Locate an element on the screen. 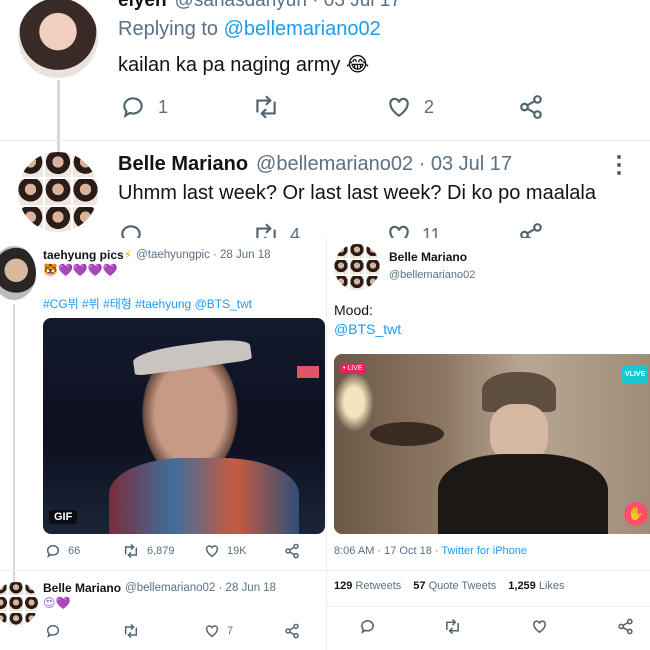 This screenshot has width=650, height=650. hashtags-line: #CG뷔 #뷔 #태형 #taehyung @BTS_twt is located at coordinates (147, 303).